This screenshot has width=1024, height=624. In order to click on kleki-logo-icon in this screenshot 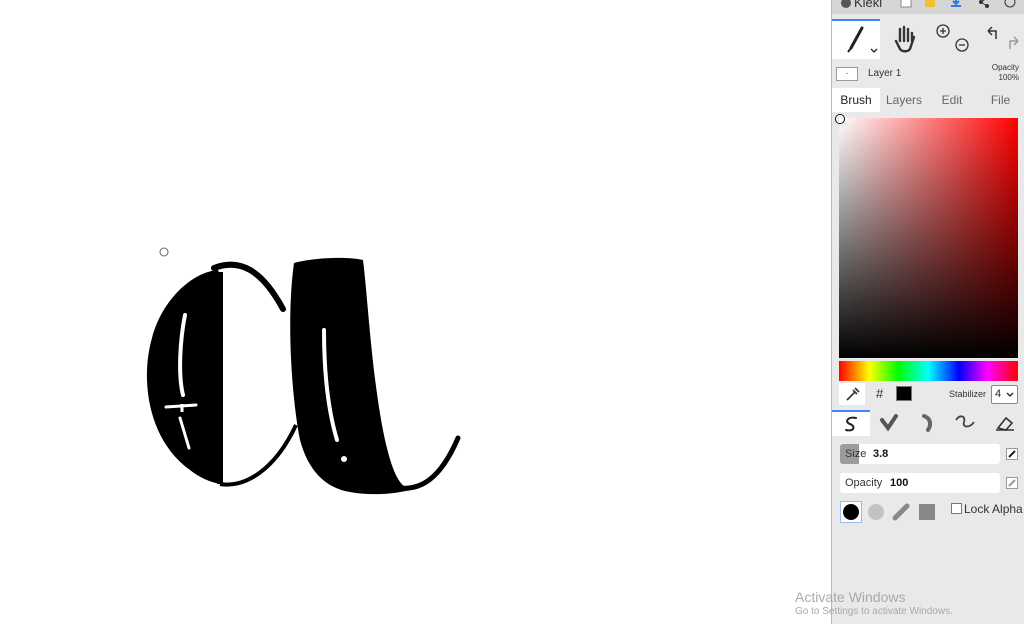, I will do `click(846, 4)`.